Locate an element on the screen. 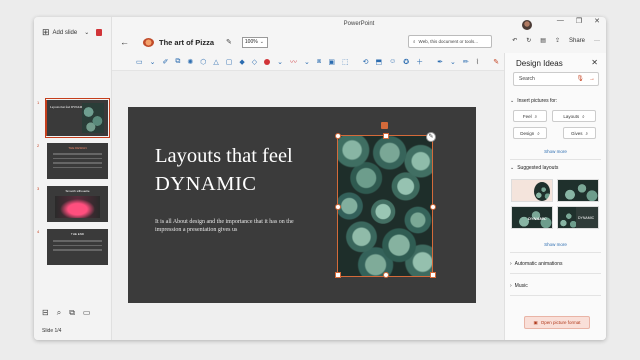 Image resolution: width=640 pixels, height=360 pixels. text-box-icon: ▢ is located at coordinates (229, 62).